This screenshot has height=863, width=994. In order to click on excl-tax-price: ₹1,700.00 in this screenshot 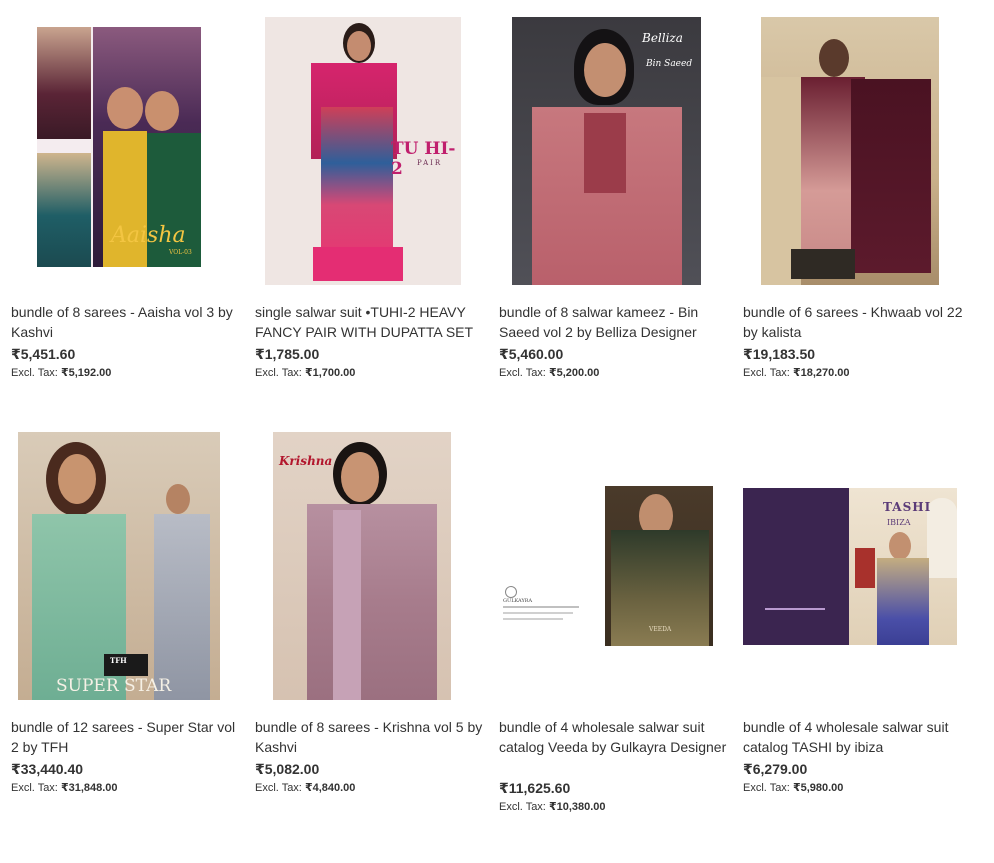, I will do `click(330, 373)`.